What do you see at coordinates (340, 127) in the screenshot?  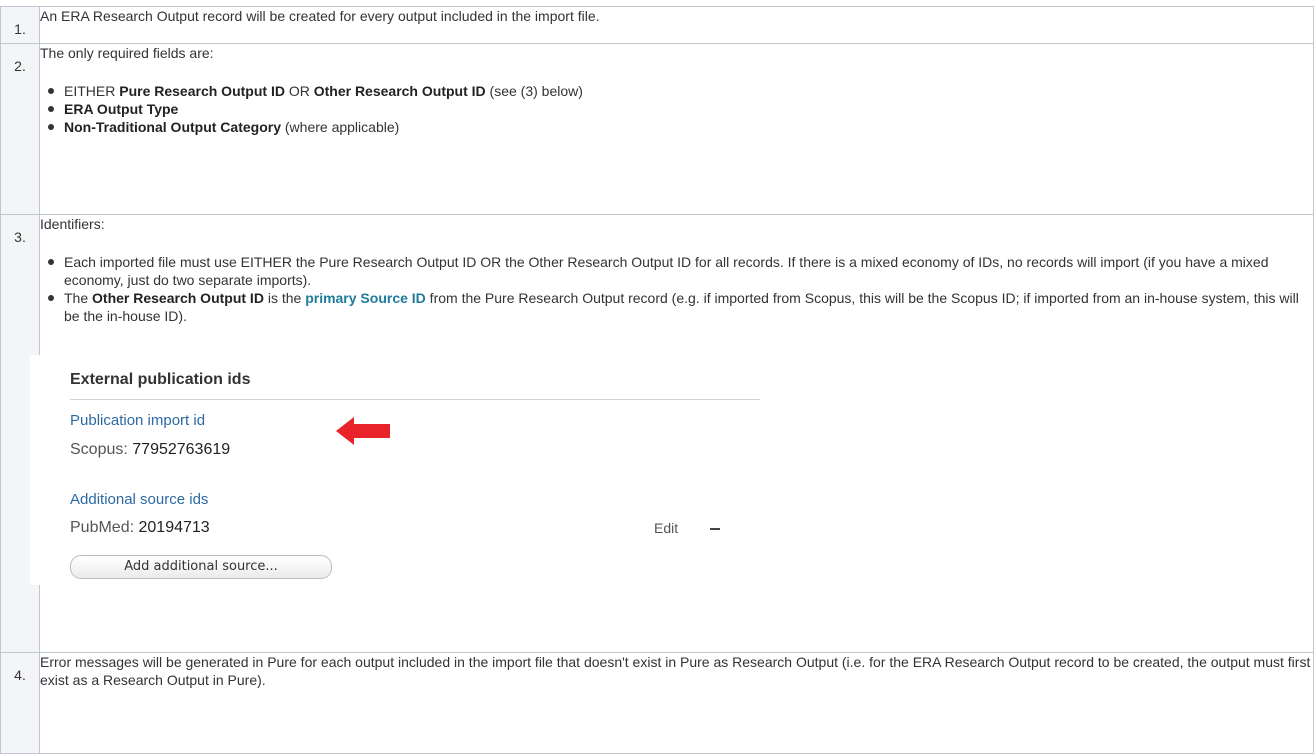 I see `text: (where applicable)` at bounding box center [340, 127].